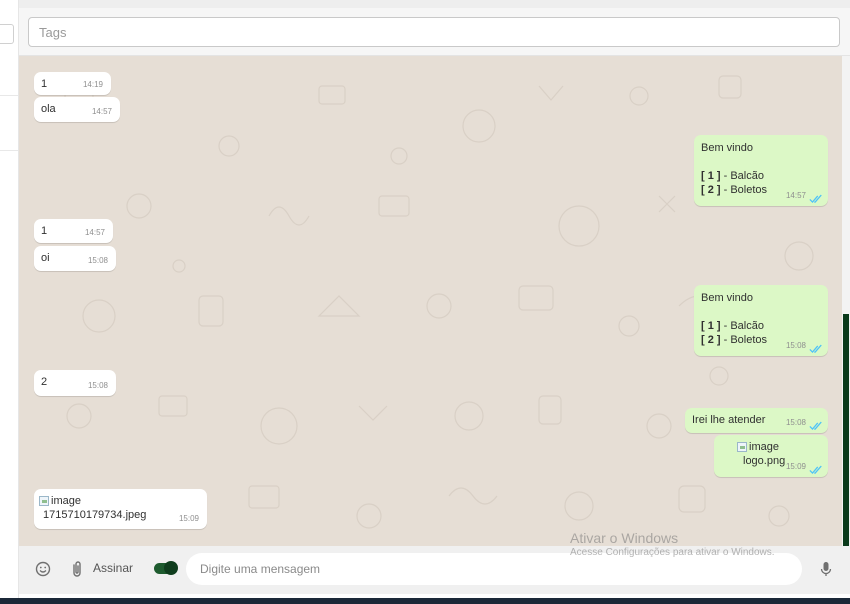 The width and height of the screenshot is (850, 604). What do you see at coordinates (75, 383) in the screenshot?
I see `message-incoming: 2 15:08` at bounding box center [75, 383].